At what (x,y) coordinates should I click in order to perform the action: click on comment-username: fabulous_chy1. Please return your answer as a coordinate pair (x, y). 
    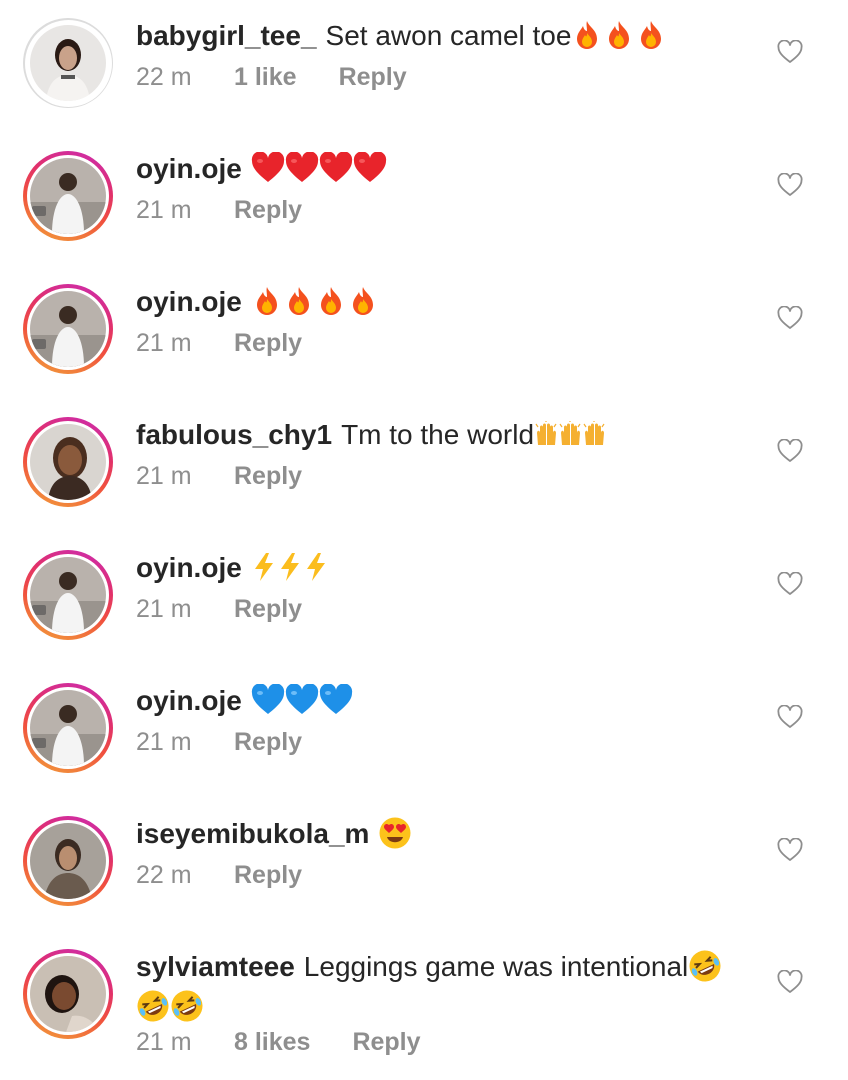
    Looking at the image, I should click on (234, 434).